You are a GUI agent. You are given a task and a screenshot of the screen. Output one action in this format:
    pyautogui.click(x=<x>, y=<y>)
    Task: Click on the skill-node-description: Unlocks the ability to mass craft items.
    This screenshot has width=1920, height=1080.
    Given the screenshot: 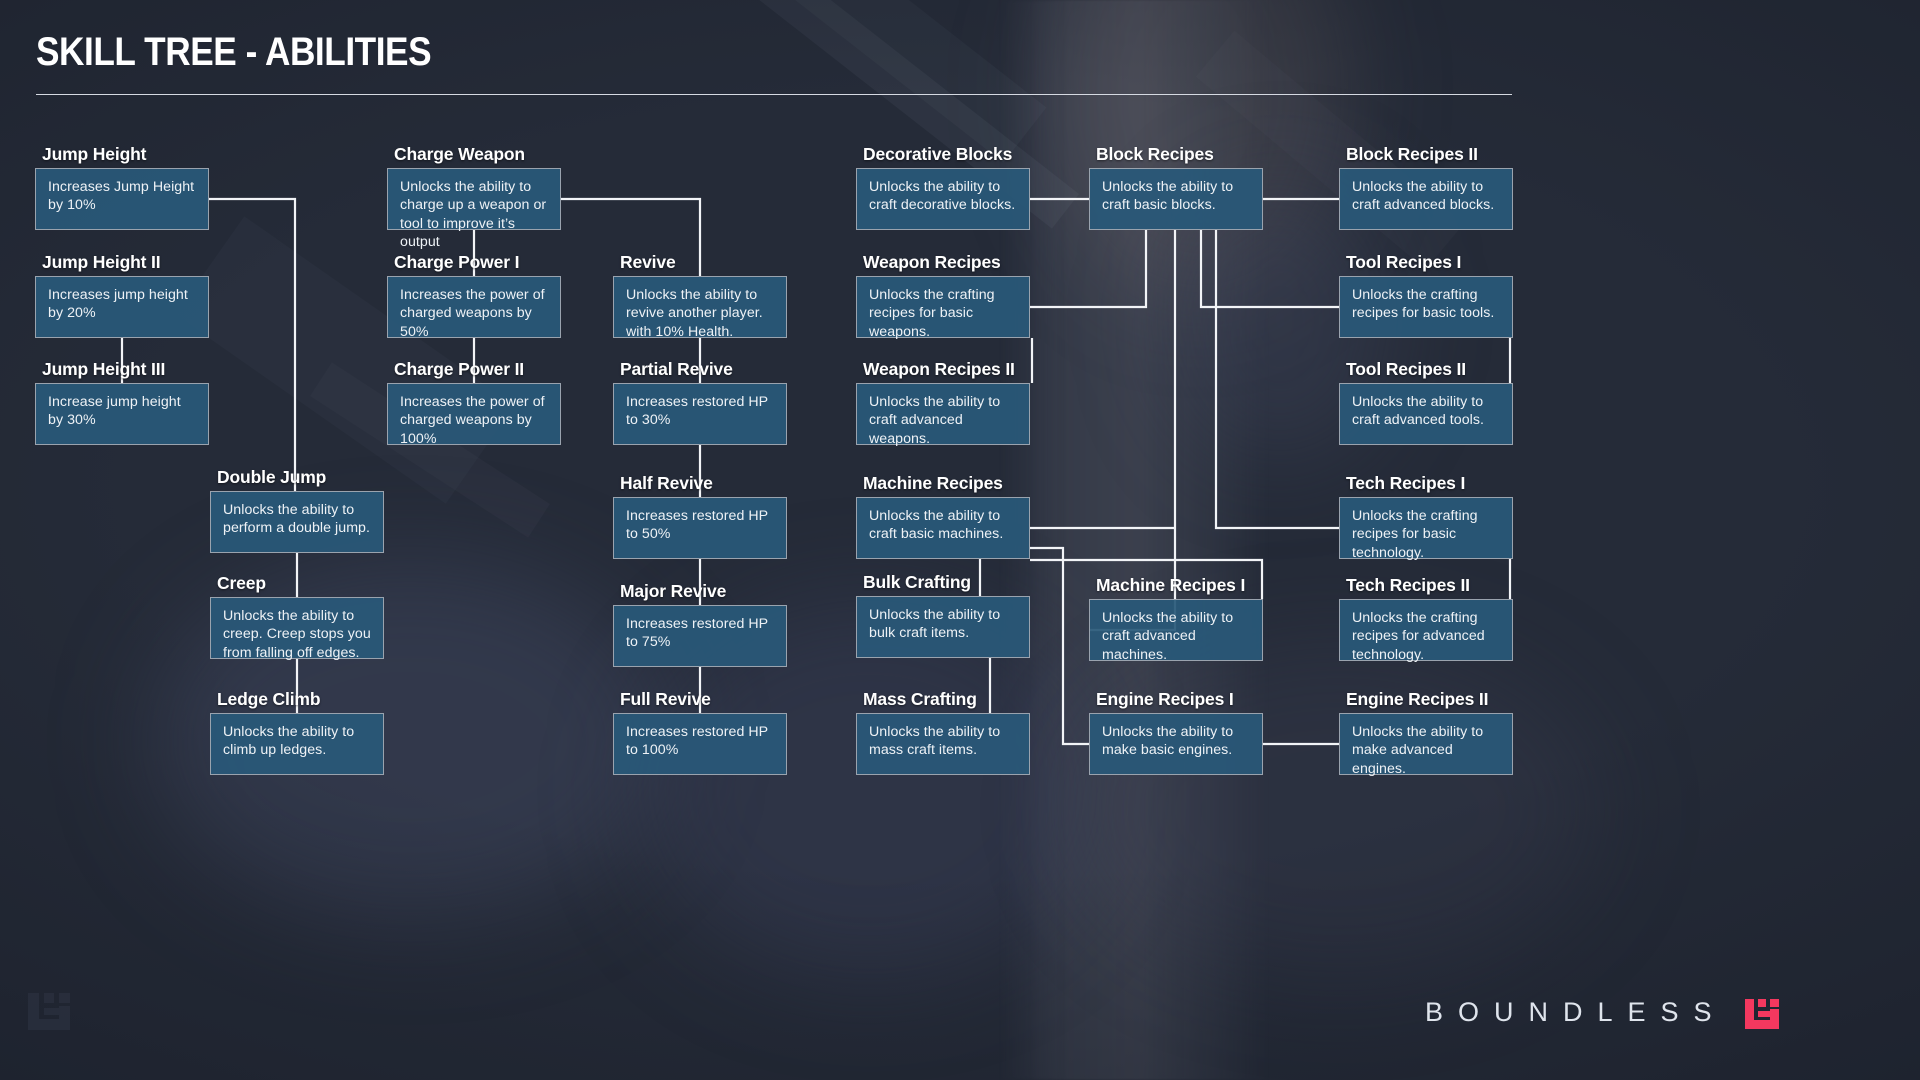 What is the action you would take?
    pyautogui.click(x=935, y=741)
    